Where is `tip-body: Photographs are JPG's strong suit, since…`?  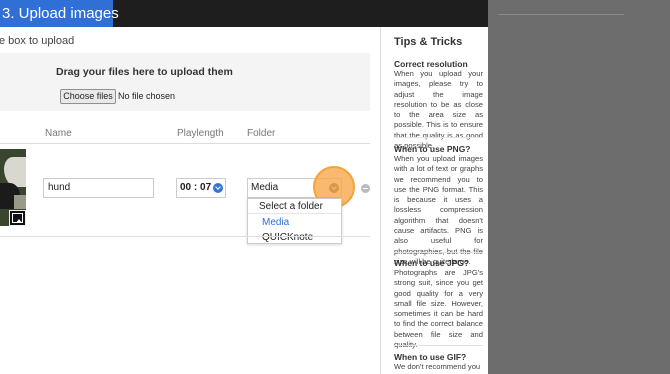
tip-body: Photographs are JPG's strong suit, since… is located at coordinates (438, 308).